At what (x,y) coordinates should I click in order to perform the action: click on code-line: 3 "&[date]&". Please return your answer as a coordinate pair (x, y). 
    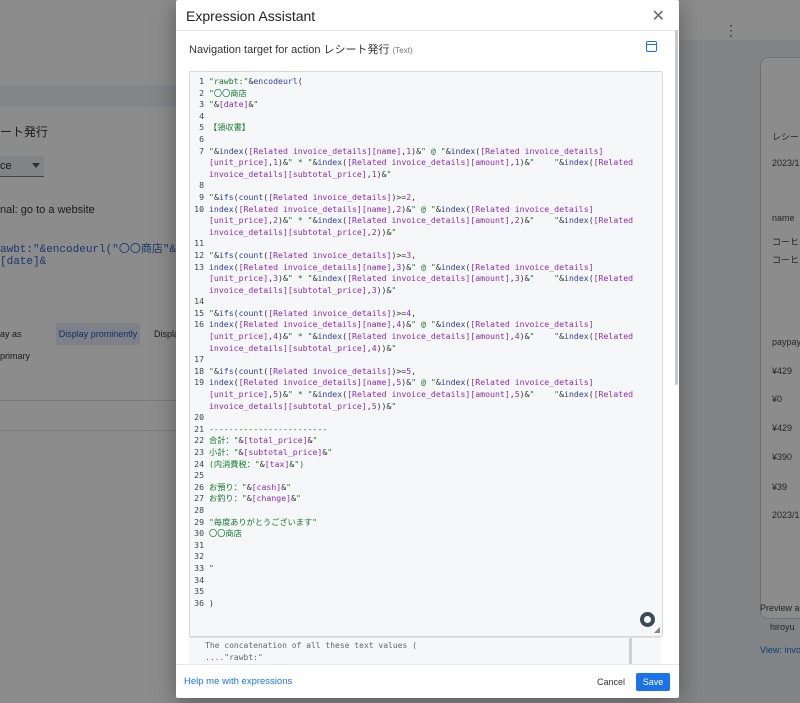
    Looking at the image, I should click on (229, 104).